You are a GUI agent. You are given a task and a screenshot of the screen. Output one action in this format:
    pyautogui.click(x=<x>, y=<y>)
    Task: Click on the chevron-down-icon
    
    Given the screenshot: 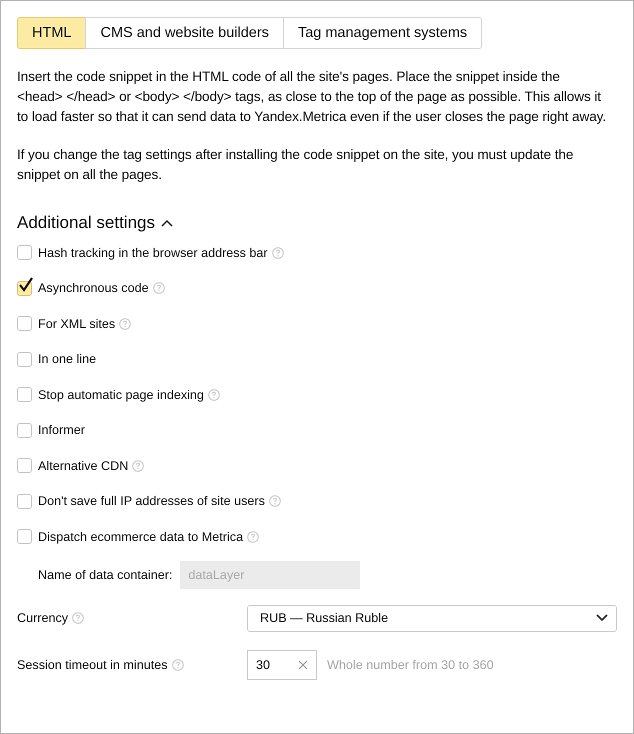 What is the action you would take?
    pyautogui.click(x=602, y=618)
    